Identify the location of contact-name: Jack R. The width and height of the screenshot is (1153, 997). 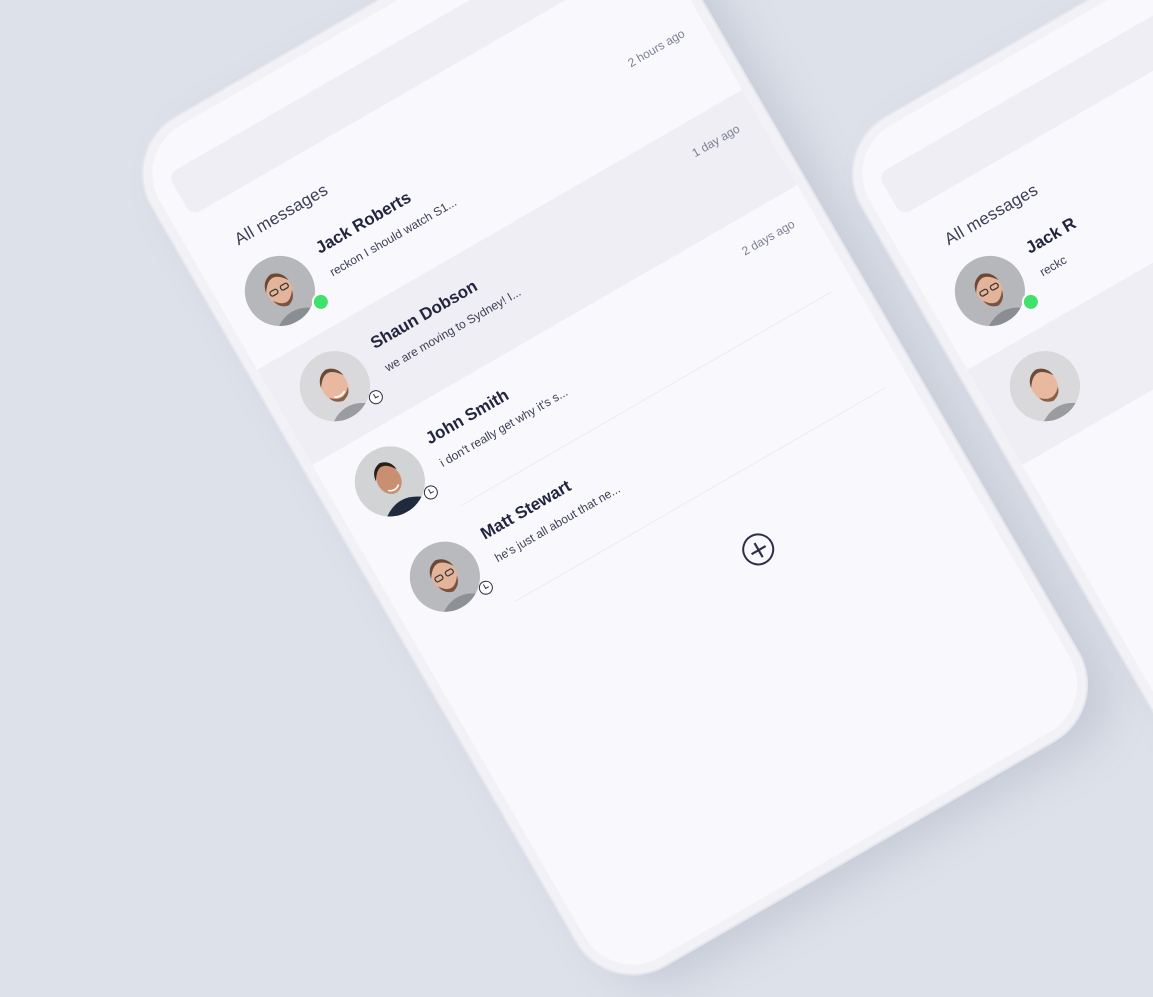
(1051, 235).